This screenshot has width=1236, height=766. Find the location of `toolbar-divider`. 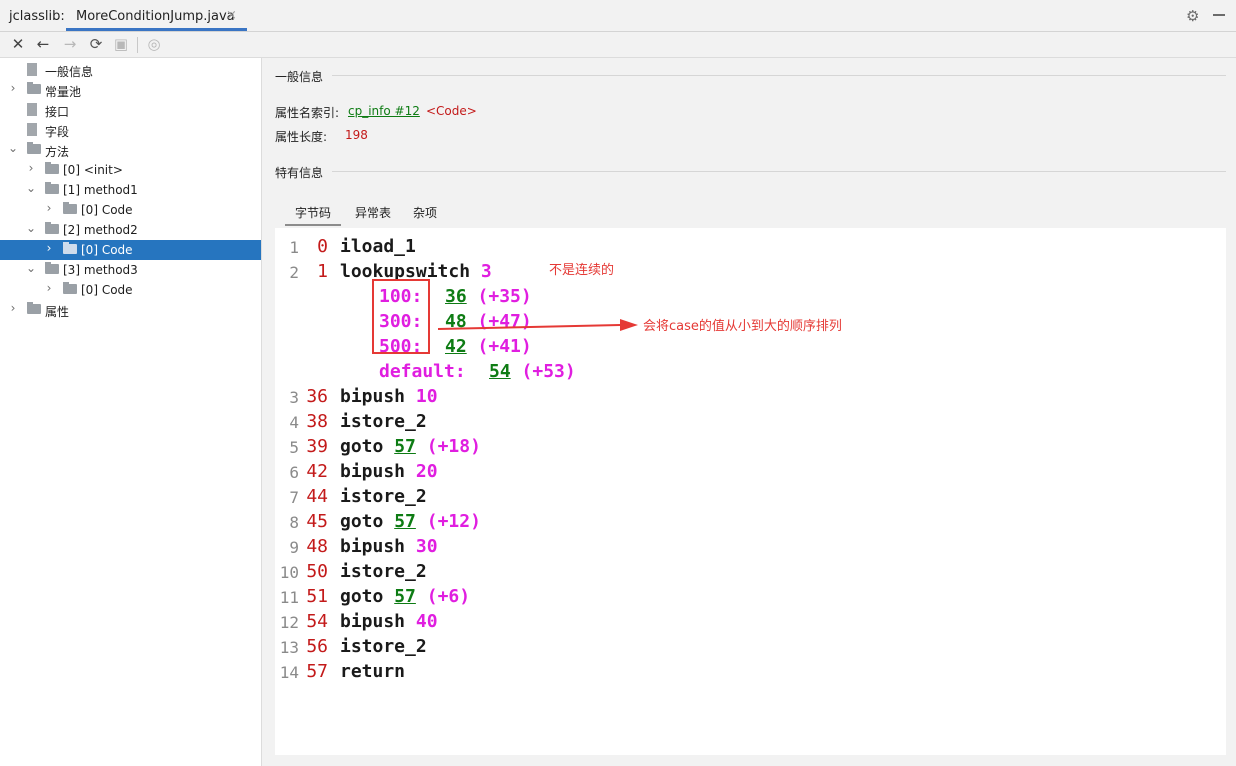

toolbar-divider is located at coordinates (137, 45).